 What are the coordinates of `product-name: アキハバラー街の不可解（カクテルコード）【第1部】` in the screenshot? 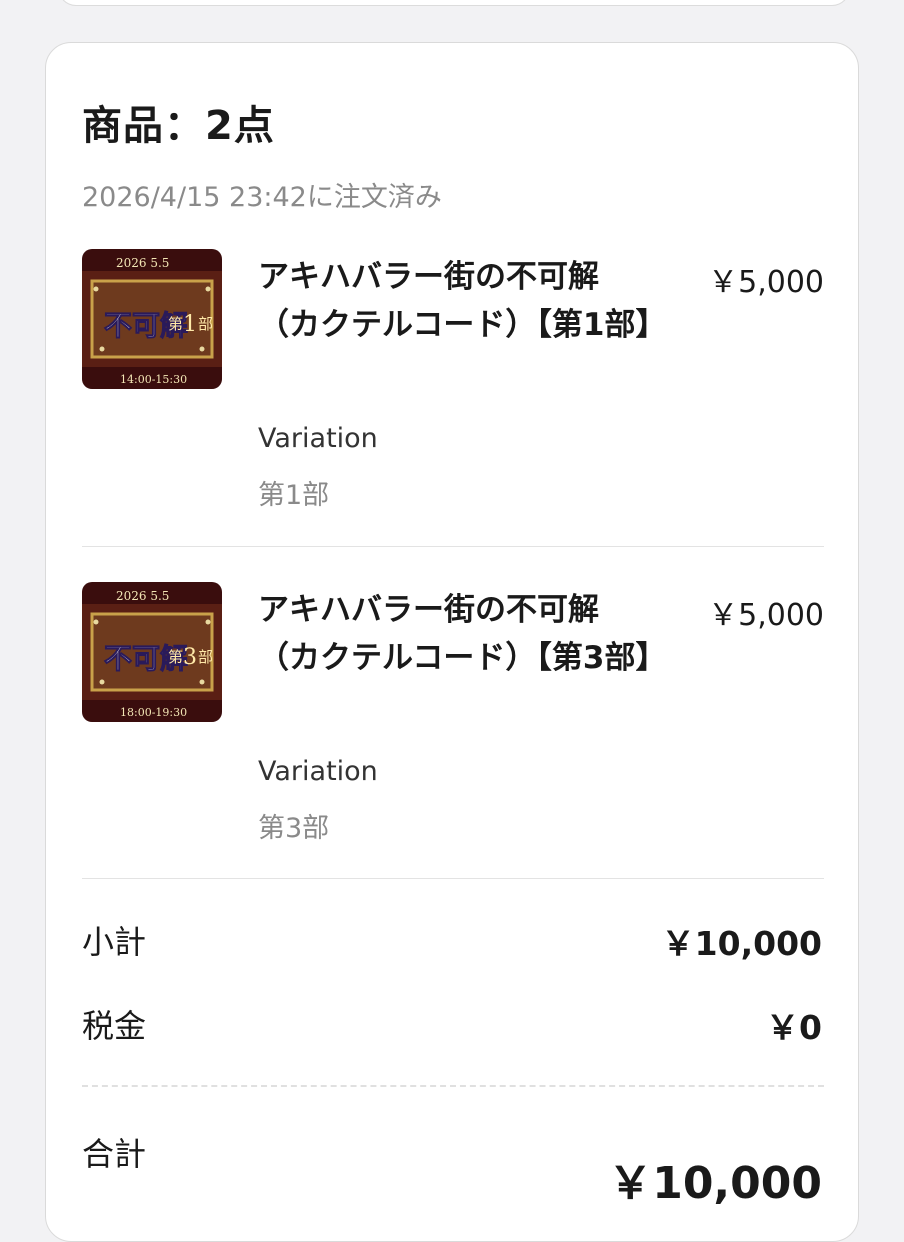 It's located at (462, 301).